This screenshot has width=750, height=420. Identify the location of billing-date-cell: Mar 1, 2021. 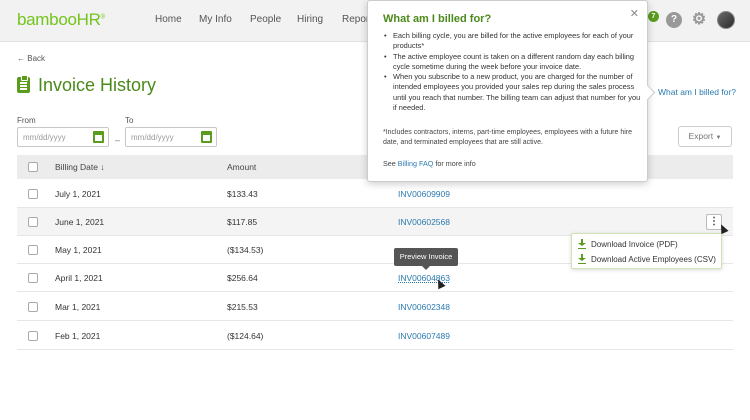
(78, 307).